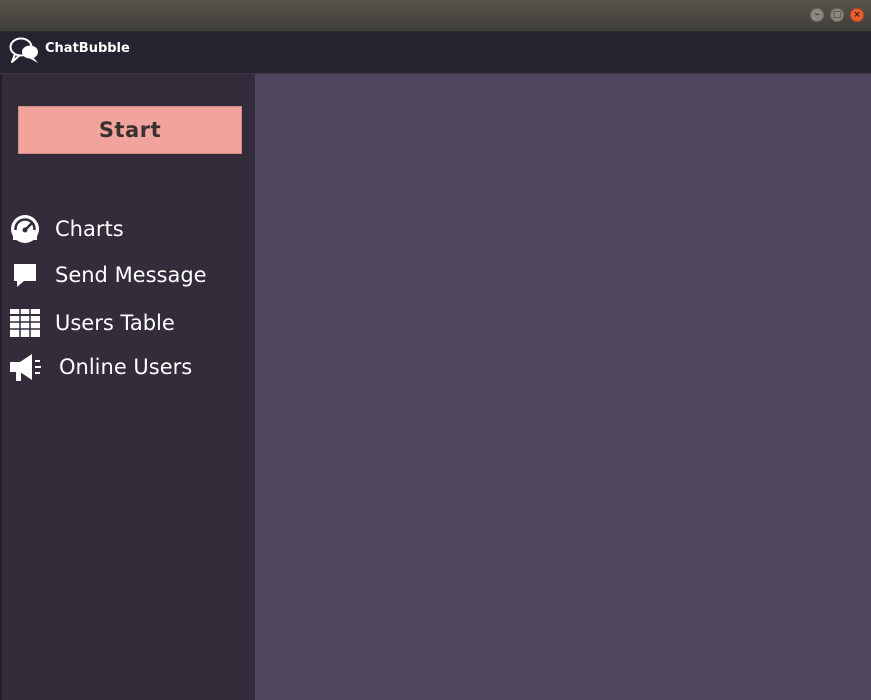  Describe the element at coordinates (89, 229) in the screenshot. I see `nav-label-charts: Charts` at that location.